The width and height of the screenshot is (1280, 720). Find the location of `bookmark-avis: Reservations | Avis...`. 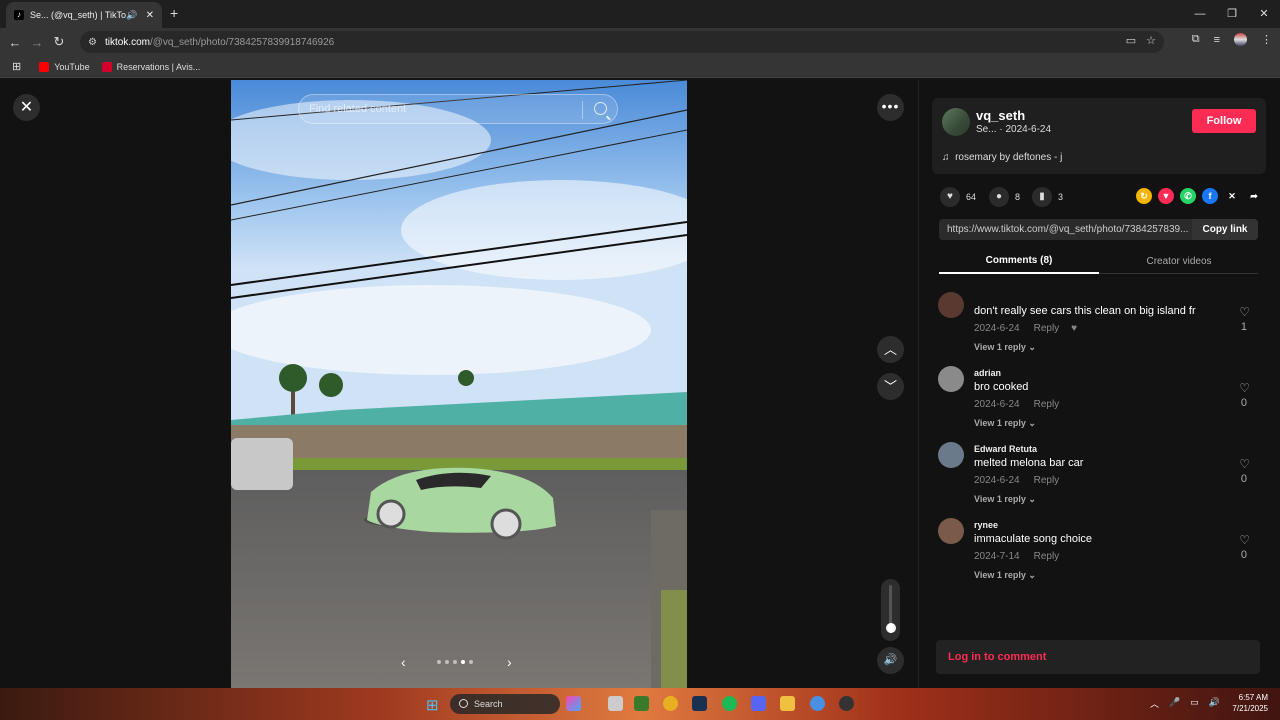

bookmark-avis: Reservations | Avis... is located at coordinates (150, 66).